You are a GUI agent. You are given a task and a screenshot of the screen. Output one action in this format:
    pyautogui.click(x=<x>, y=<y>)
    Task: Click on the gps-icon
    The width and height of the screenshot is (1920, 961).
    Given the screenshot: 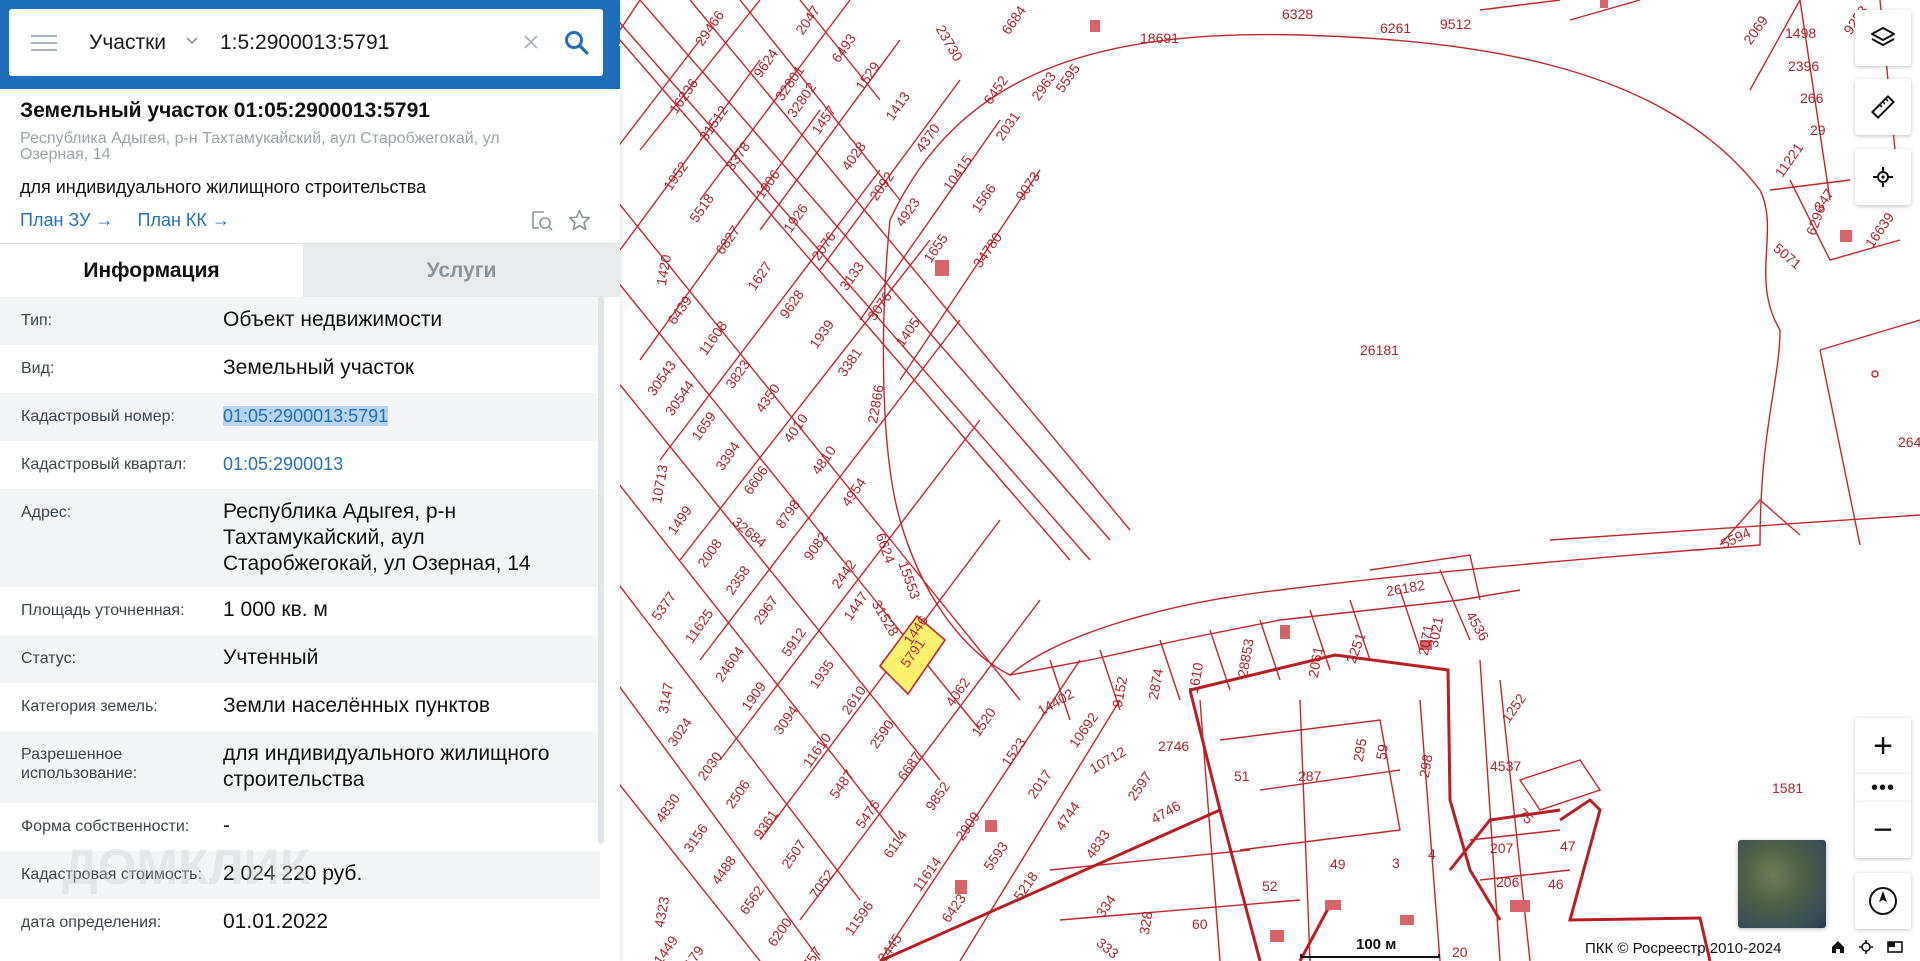 What is the action you would take?
    pyautogui.click(x=1866, y=947)
    